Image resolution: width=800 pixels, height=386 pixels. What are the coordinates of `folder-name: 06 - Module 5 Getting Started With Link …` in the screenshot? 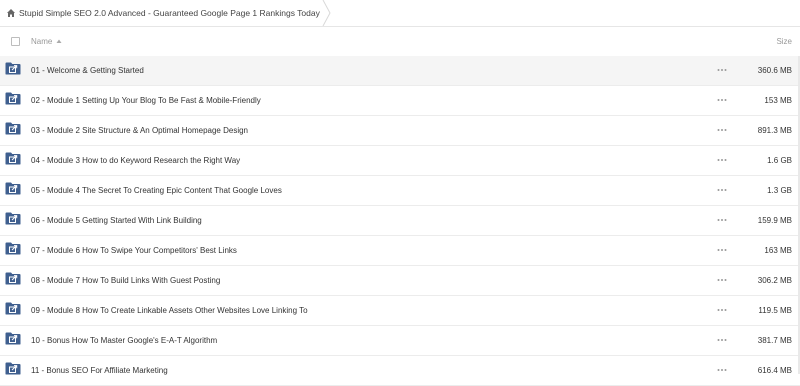 It's located at (116, 220).